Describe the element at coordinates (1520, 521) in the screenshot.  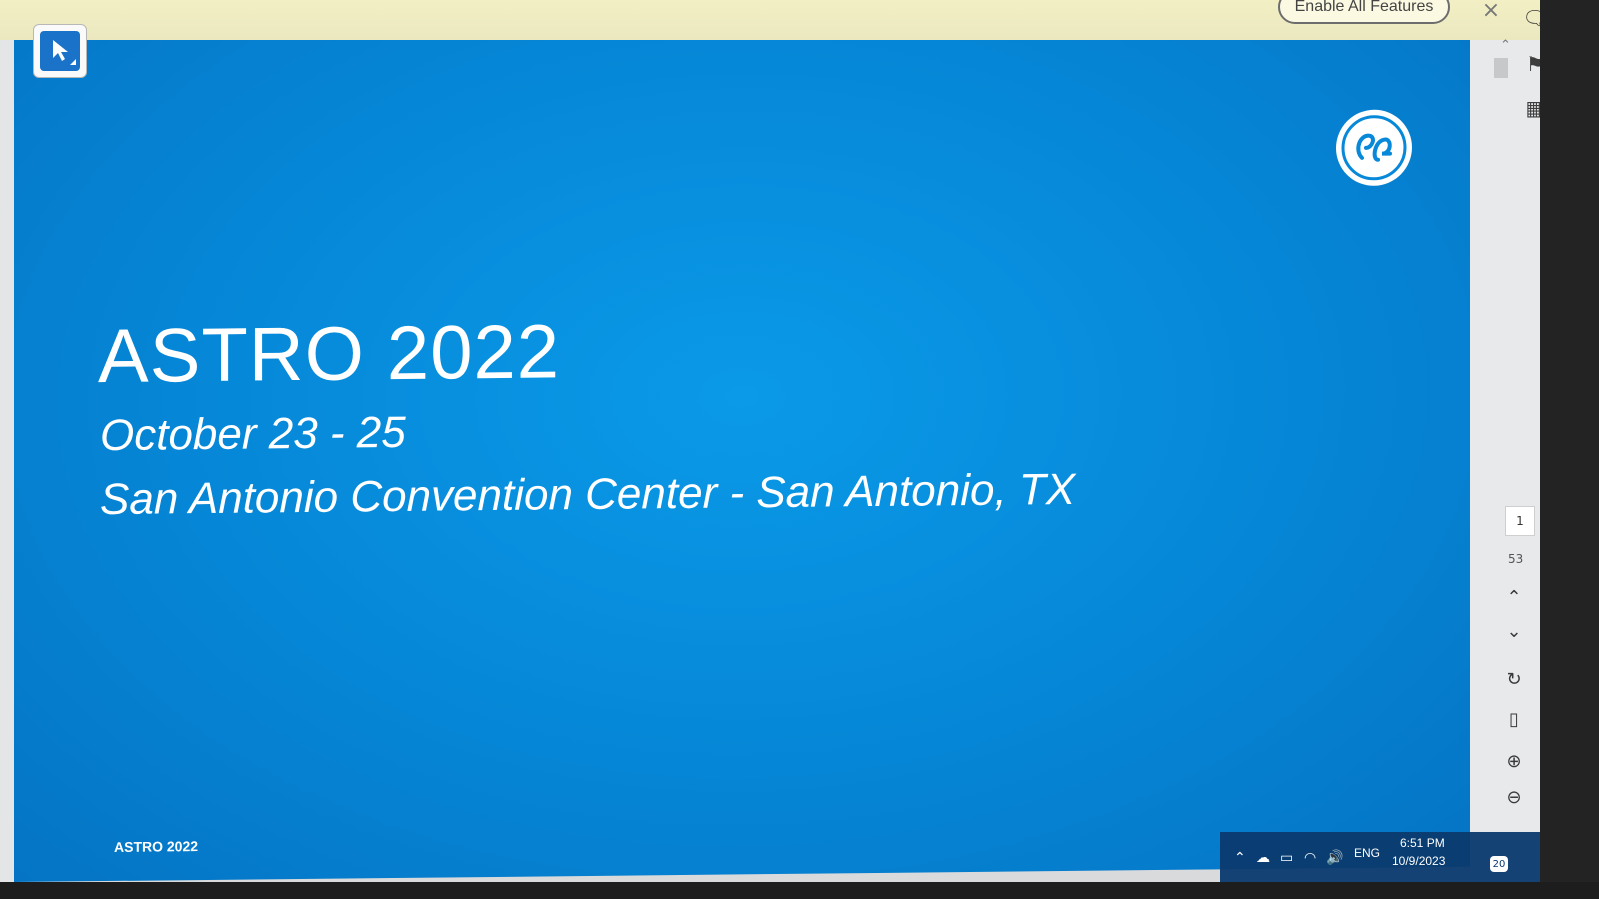
I see `current-page-field: 1` at that location.